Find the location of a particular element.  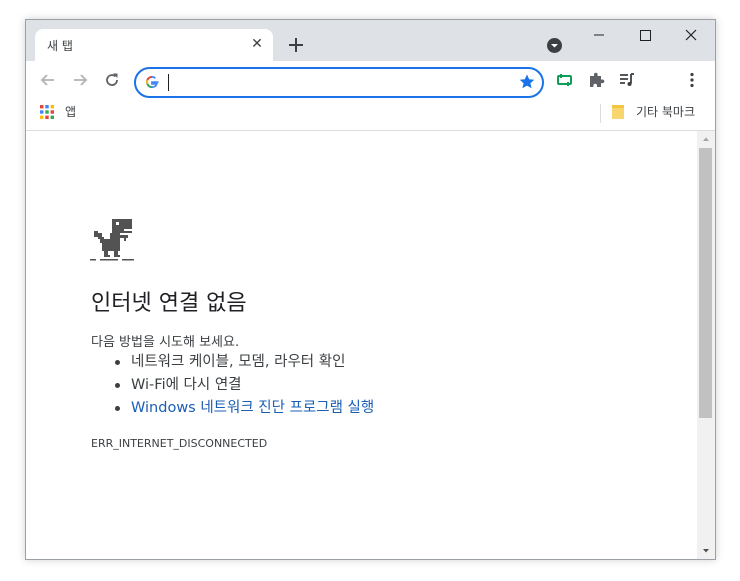

chevron-down-icon is located at coordinates (554, 46).